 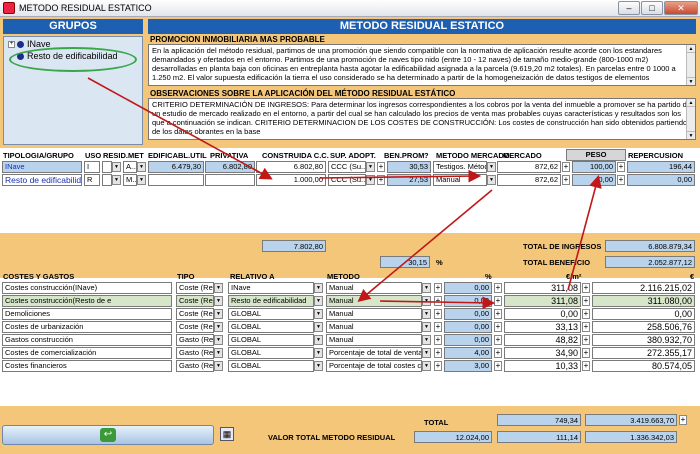 What do you see at coordinates (643, 301) in the screenshot?
I see `cost-eur: 311.080,00` at bounding box center [643, 301].